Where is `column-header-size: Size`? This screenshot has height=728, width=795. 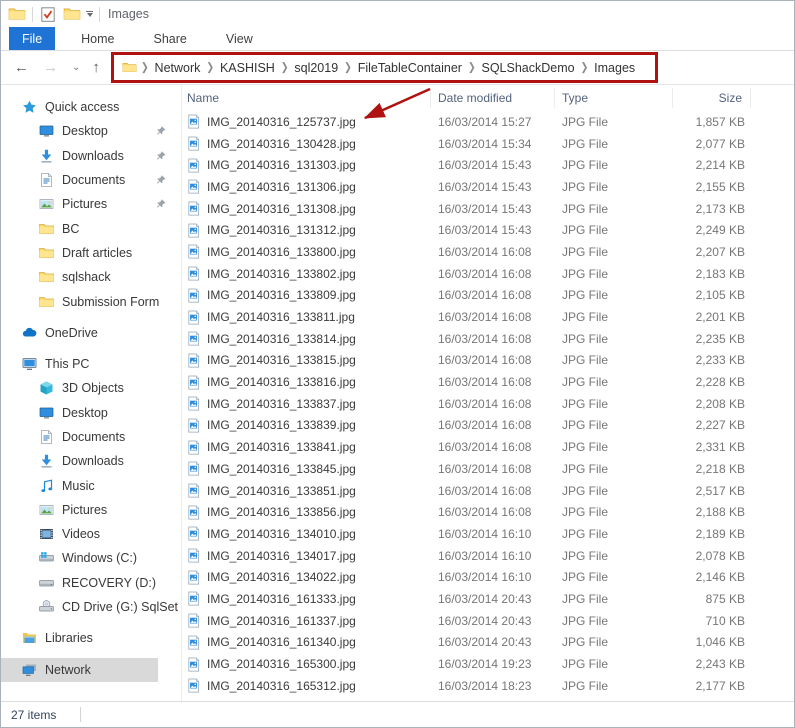 column-header-size: Size is located at coordinates (712, 98).